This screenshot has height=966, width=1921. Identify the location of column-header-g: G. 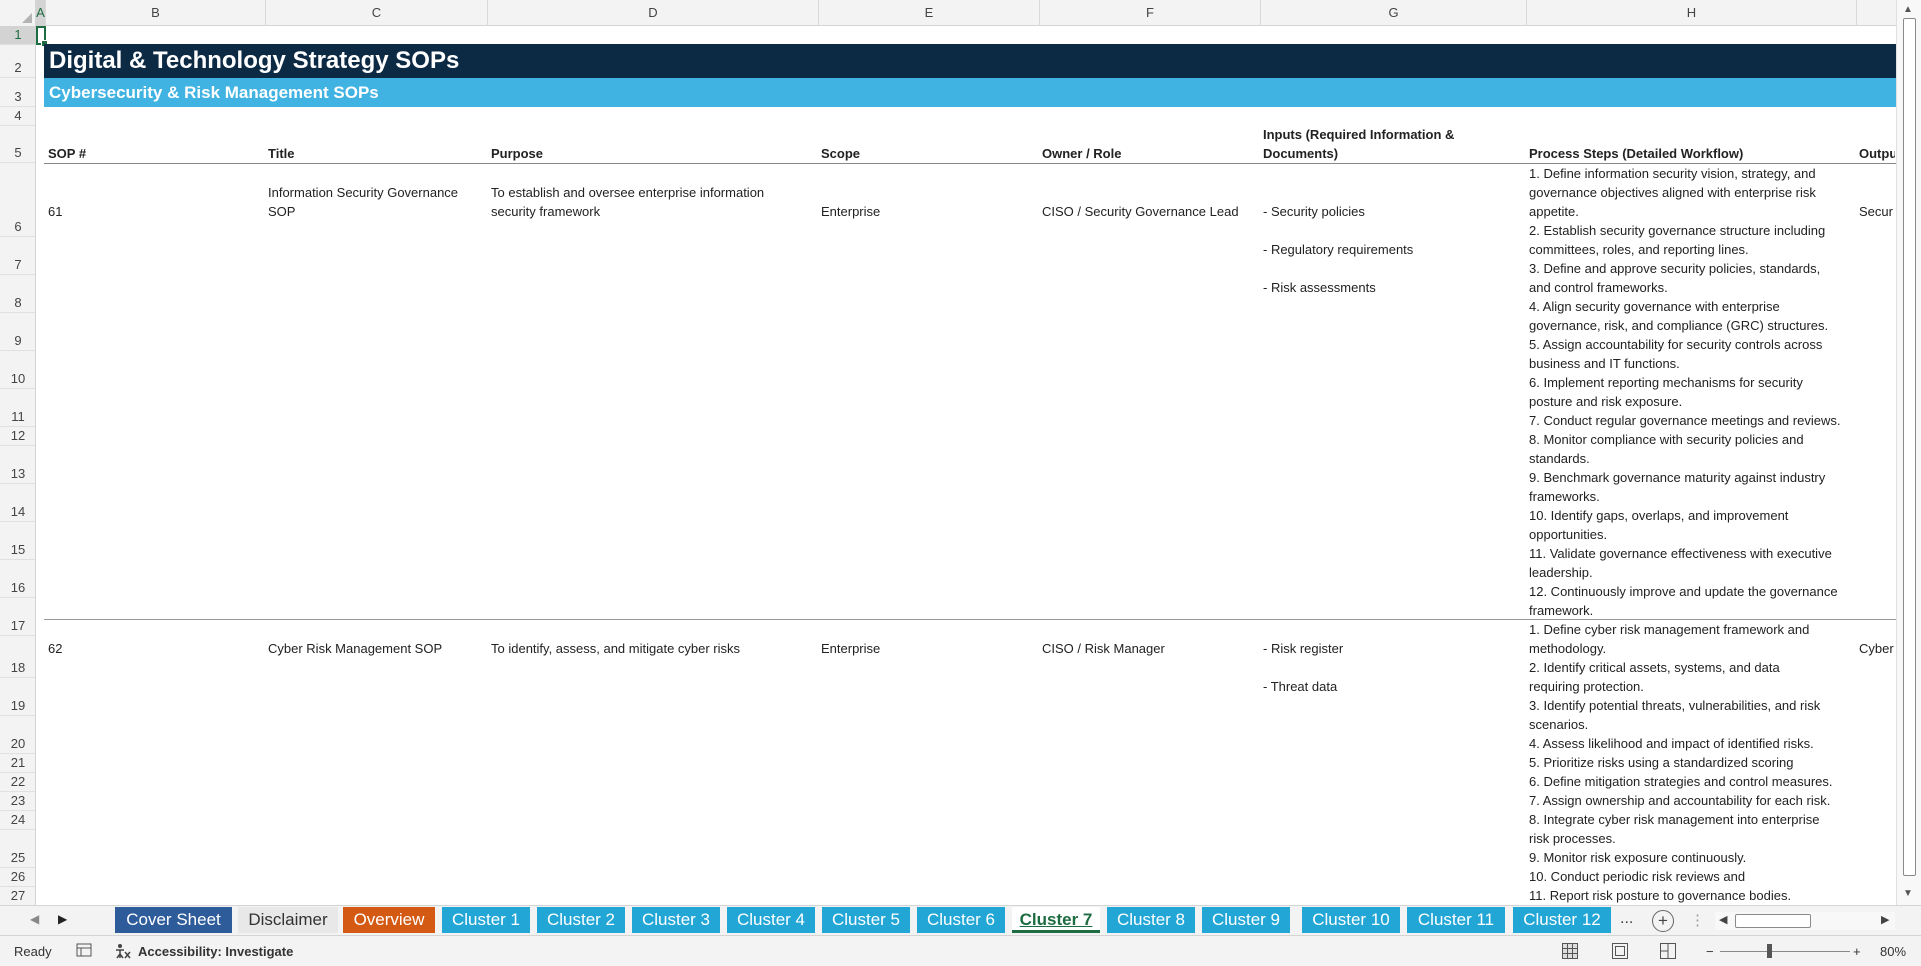
(1394, 13).